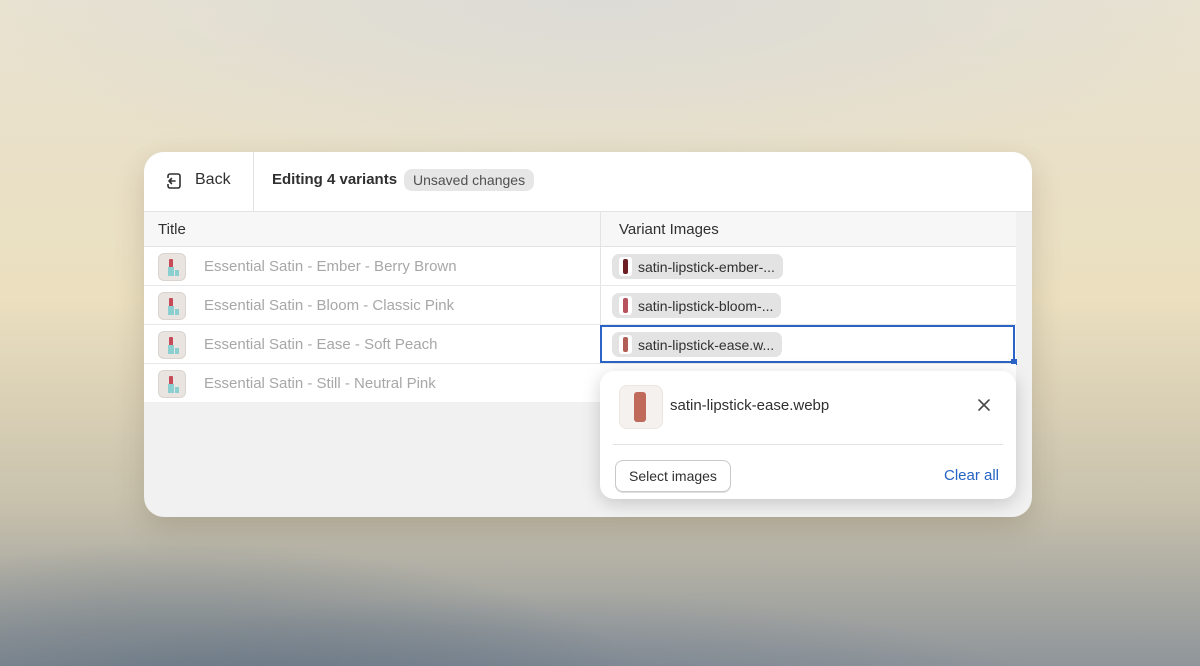 Image resolution: width=1200 pixels, height=666 pixels. Describe the element at coordinates (172, 229) in the screenshot. I see `column-header-title: Title` at that location.